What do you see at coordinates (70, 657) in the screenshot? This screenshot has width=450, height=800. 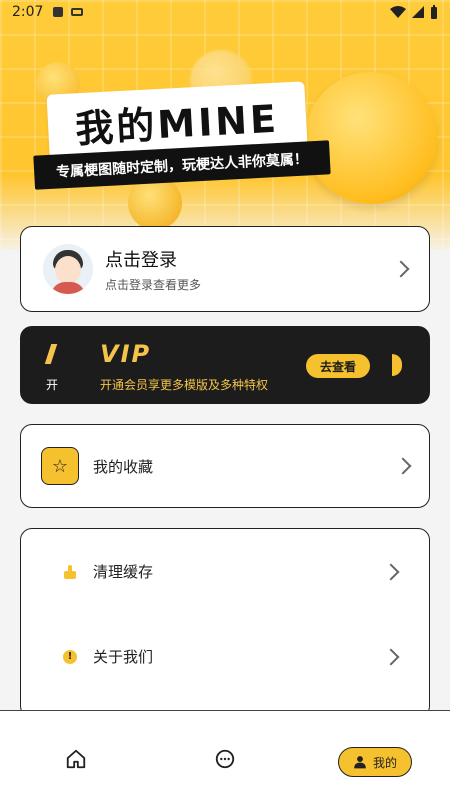 I see `info-icon: !` at bounding box center [70, 657].